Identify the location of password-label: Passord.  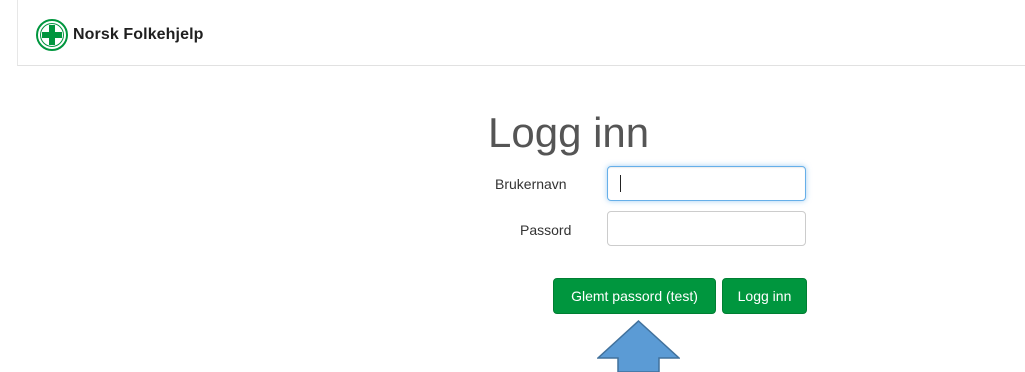
(546, 230).